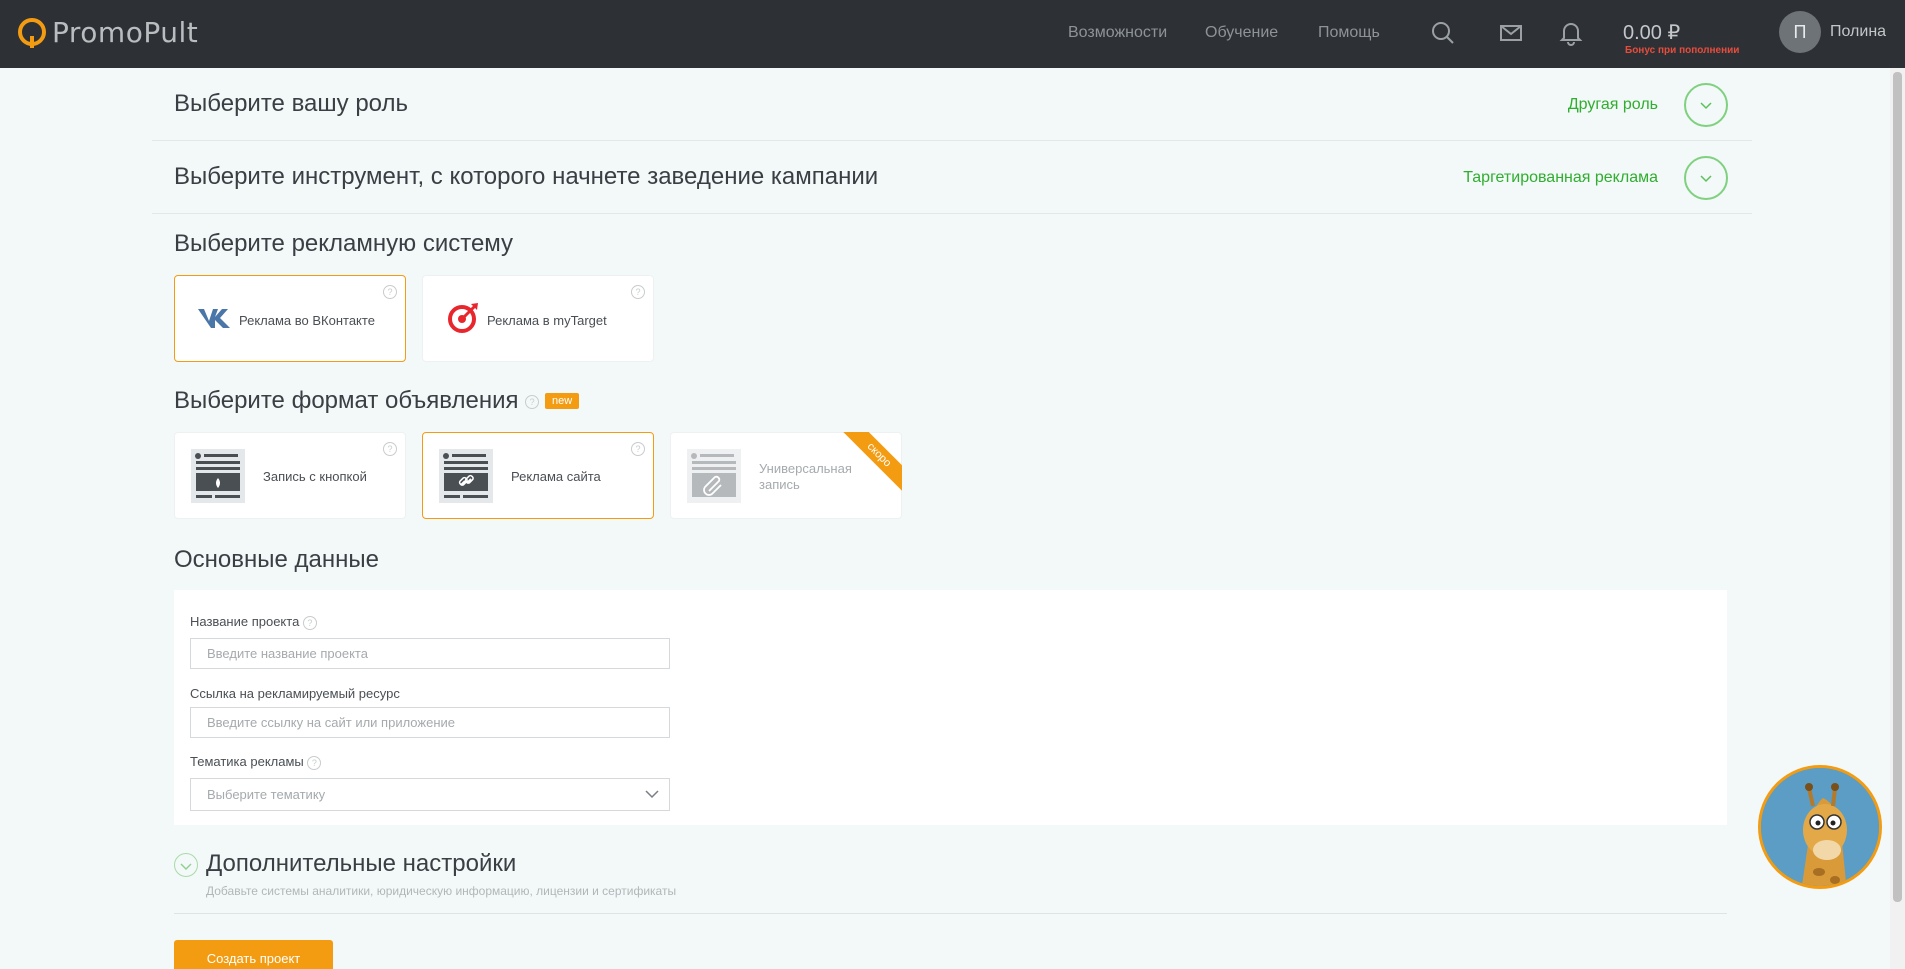 This screenshot has height=969, width=1905. Describe the element at coordinates (1443, 33) in the screenshot. I see `search-icon` at that location.